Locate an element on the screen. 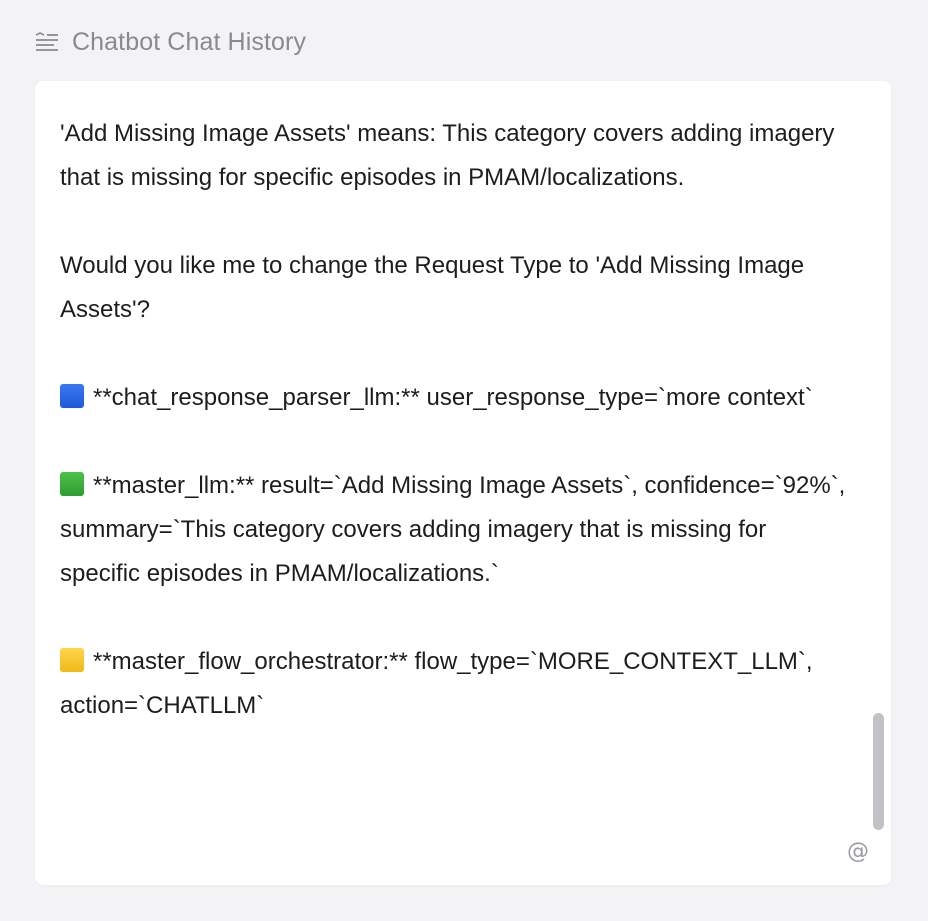 The height and width of the screenshot is (921, 928). page-title: Chatbot Chat History is located at coordinates (189, 41).